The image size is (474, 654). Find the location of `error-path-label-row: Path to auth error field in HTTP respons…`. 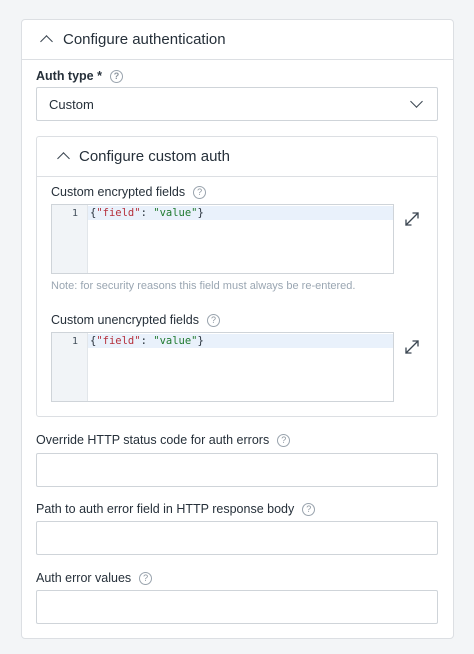

error-path-label-row: Path to auth error field in HTTP respons… is located at coordinates (176, 509).